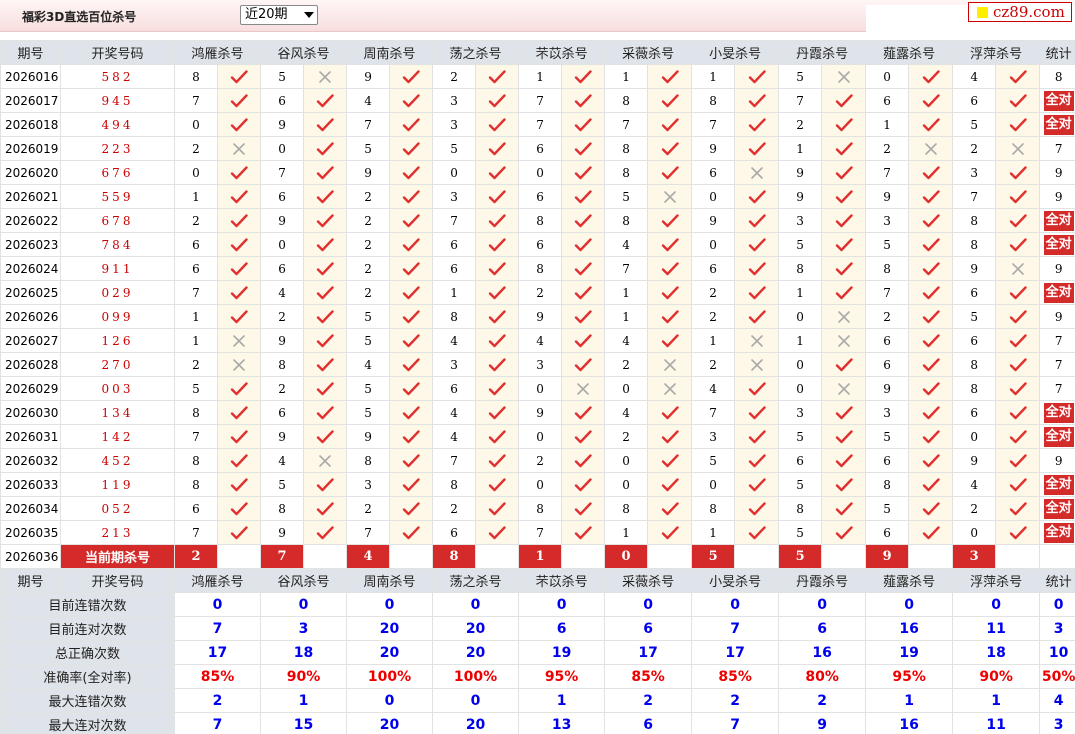  I want to click on summary-value: 2, so click(648, 700).